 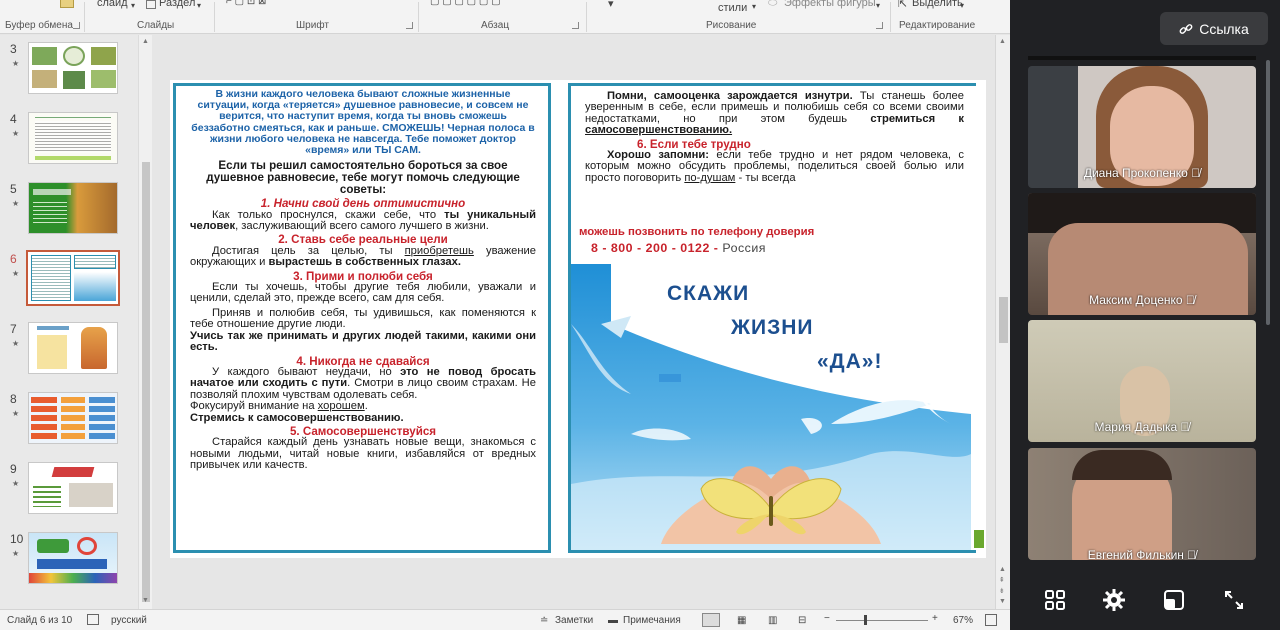 What do you see at coordinates (39, 25) in the screenshot?
I see `group-clipboard: Буфер обмена` at bounding box center [39, 25].